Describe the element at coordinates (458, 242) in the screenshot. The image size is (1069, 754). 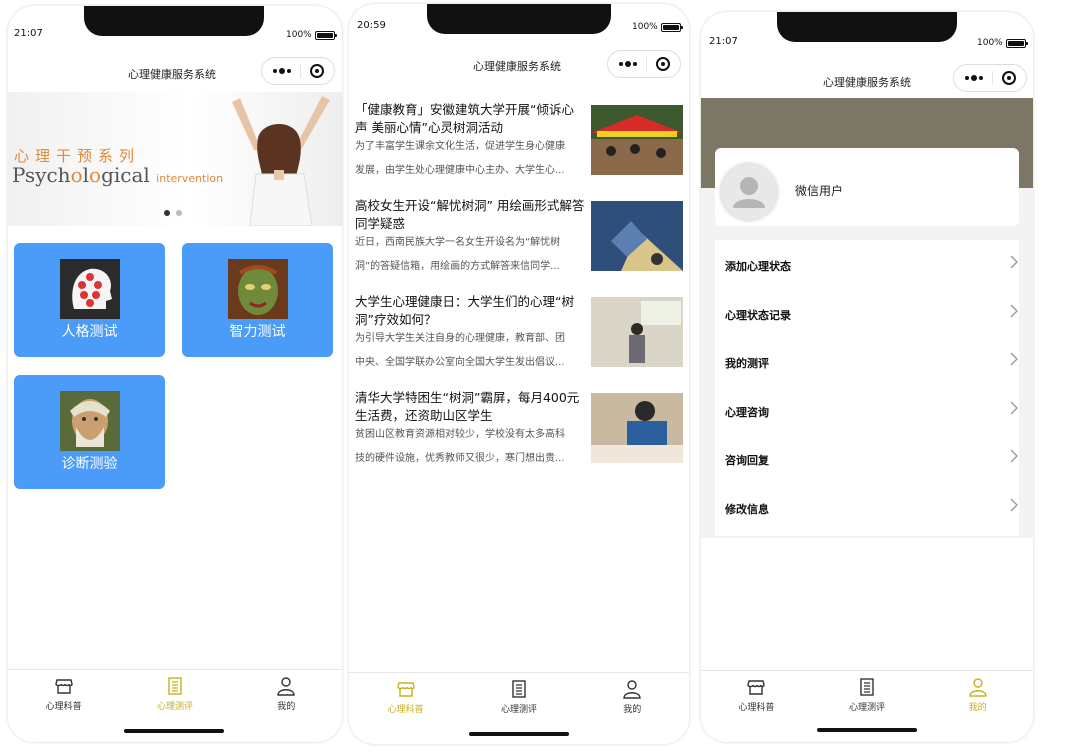
I see `news-summary: 近日，西南民族大学一名女生开设名为“解忧树` at that location.